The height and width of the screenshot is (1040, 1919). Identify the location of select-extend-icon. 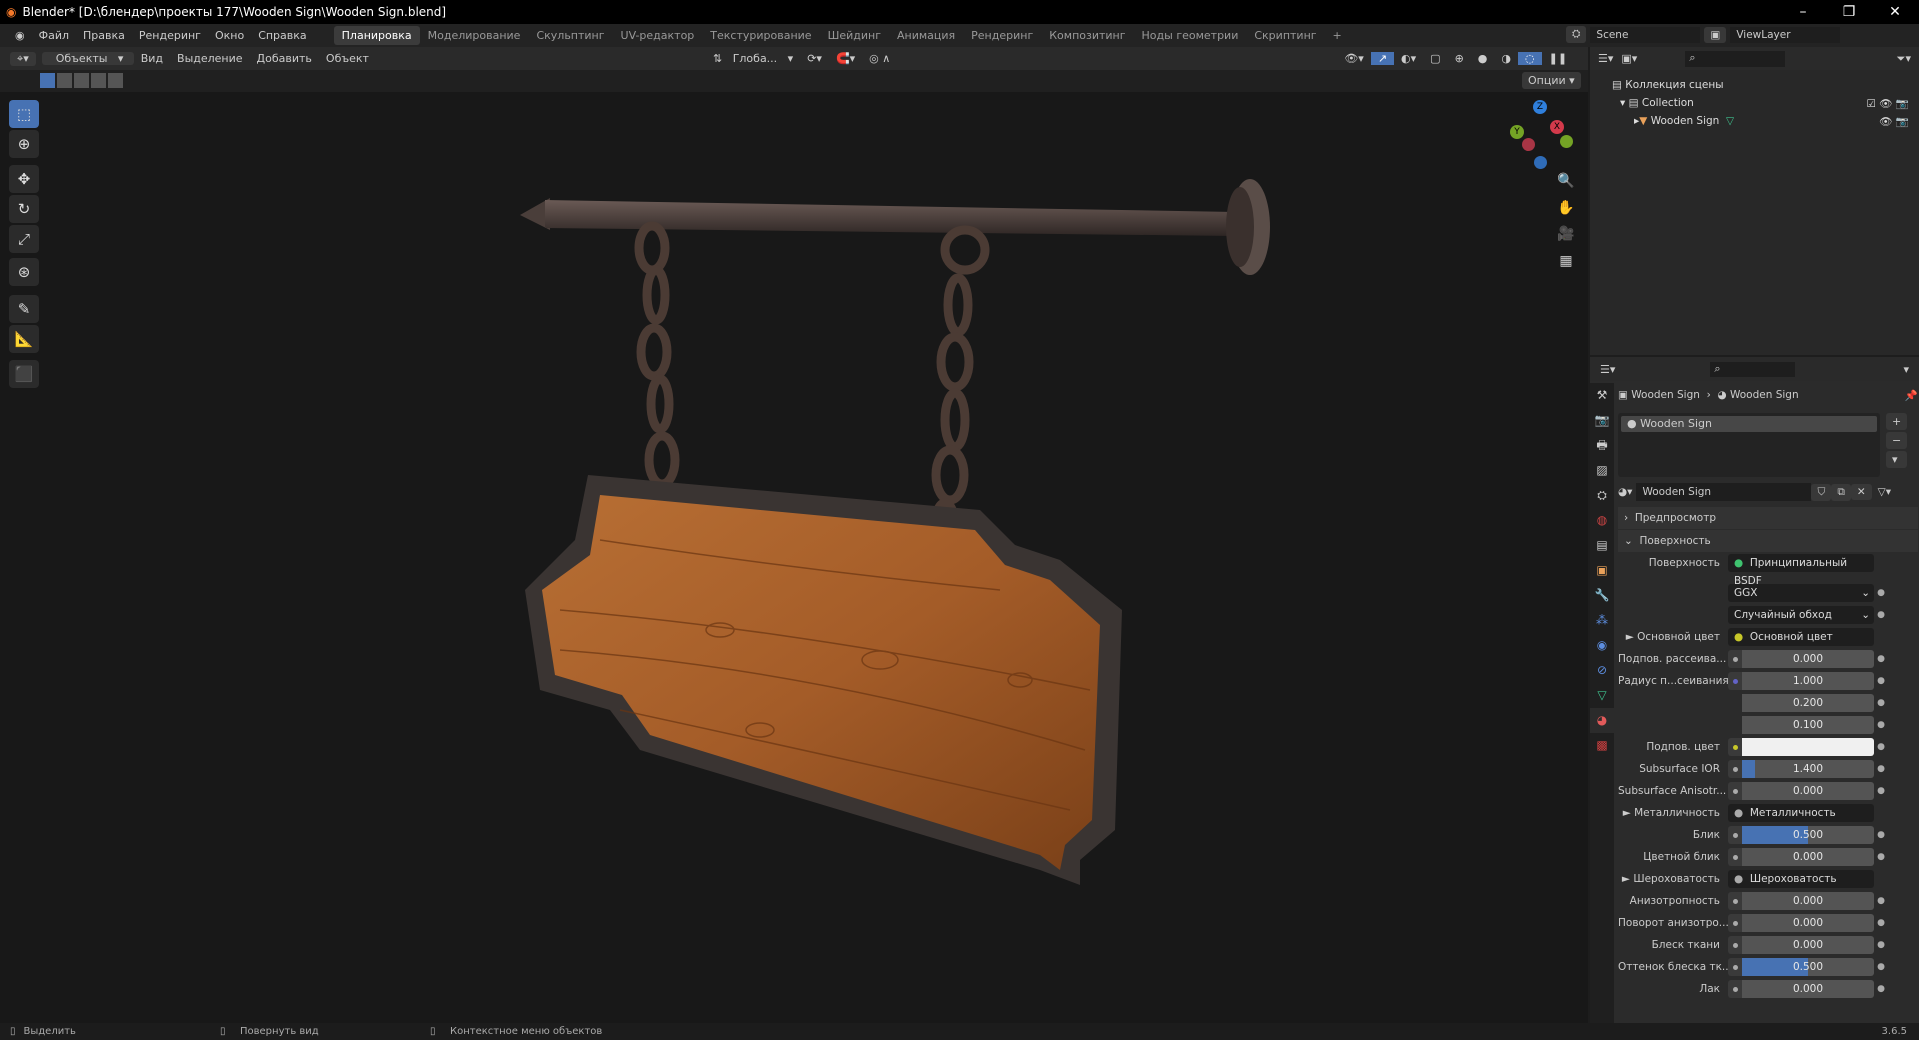
(64, 80).